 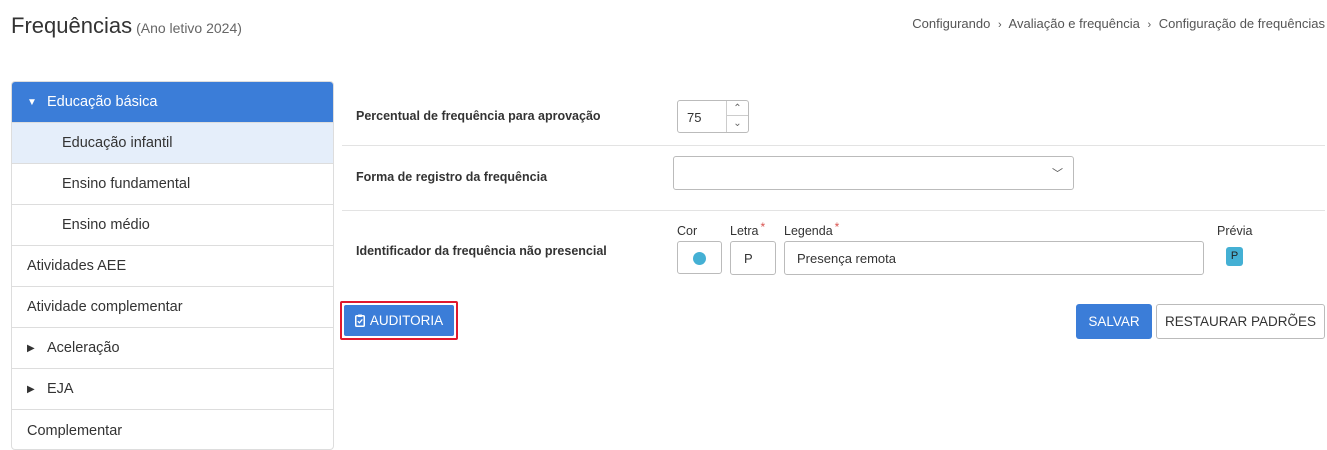 What do you see at coordinates (172, 429) in the screenshot?
I see `sidebar-item-complementar: Complementar` at bounding box center [172, 429].